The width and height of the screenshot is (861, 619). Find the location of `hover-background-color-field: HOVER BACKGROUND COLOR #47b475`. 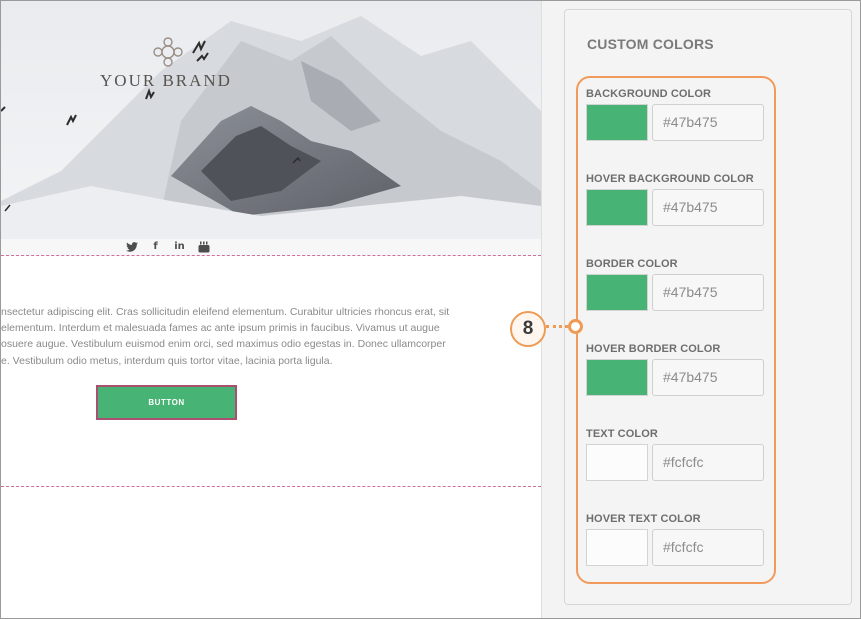

hover-background-color-field: HOVER BACKGROUND COLOR #47b475 is located at coordinates (675, 199).